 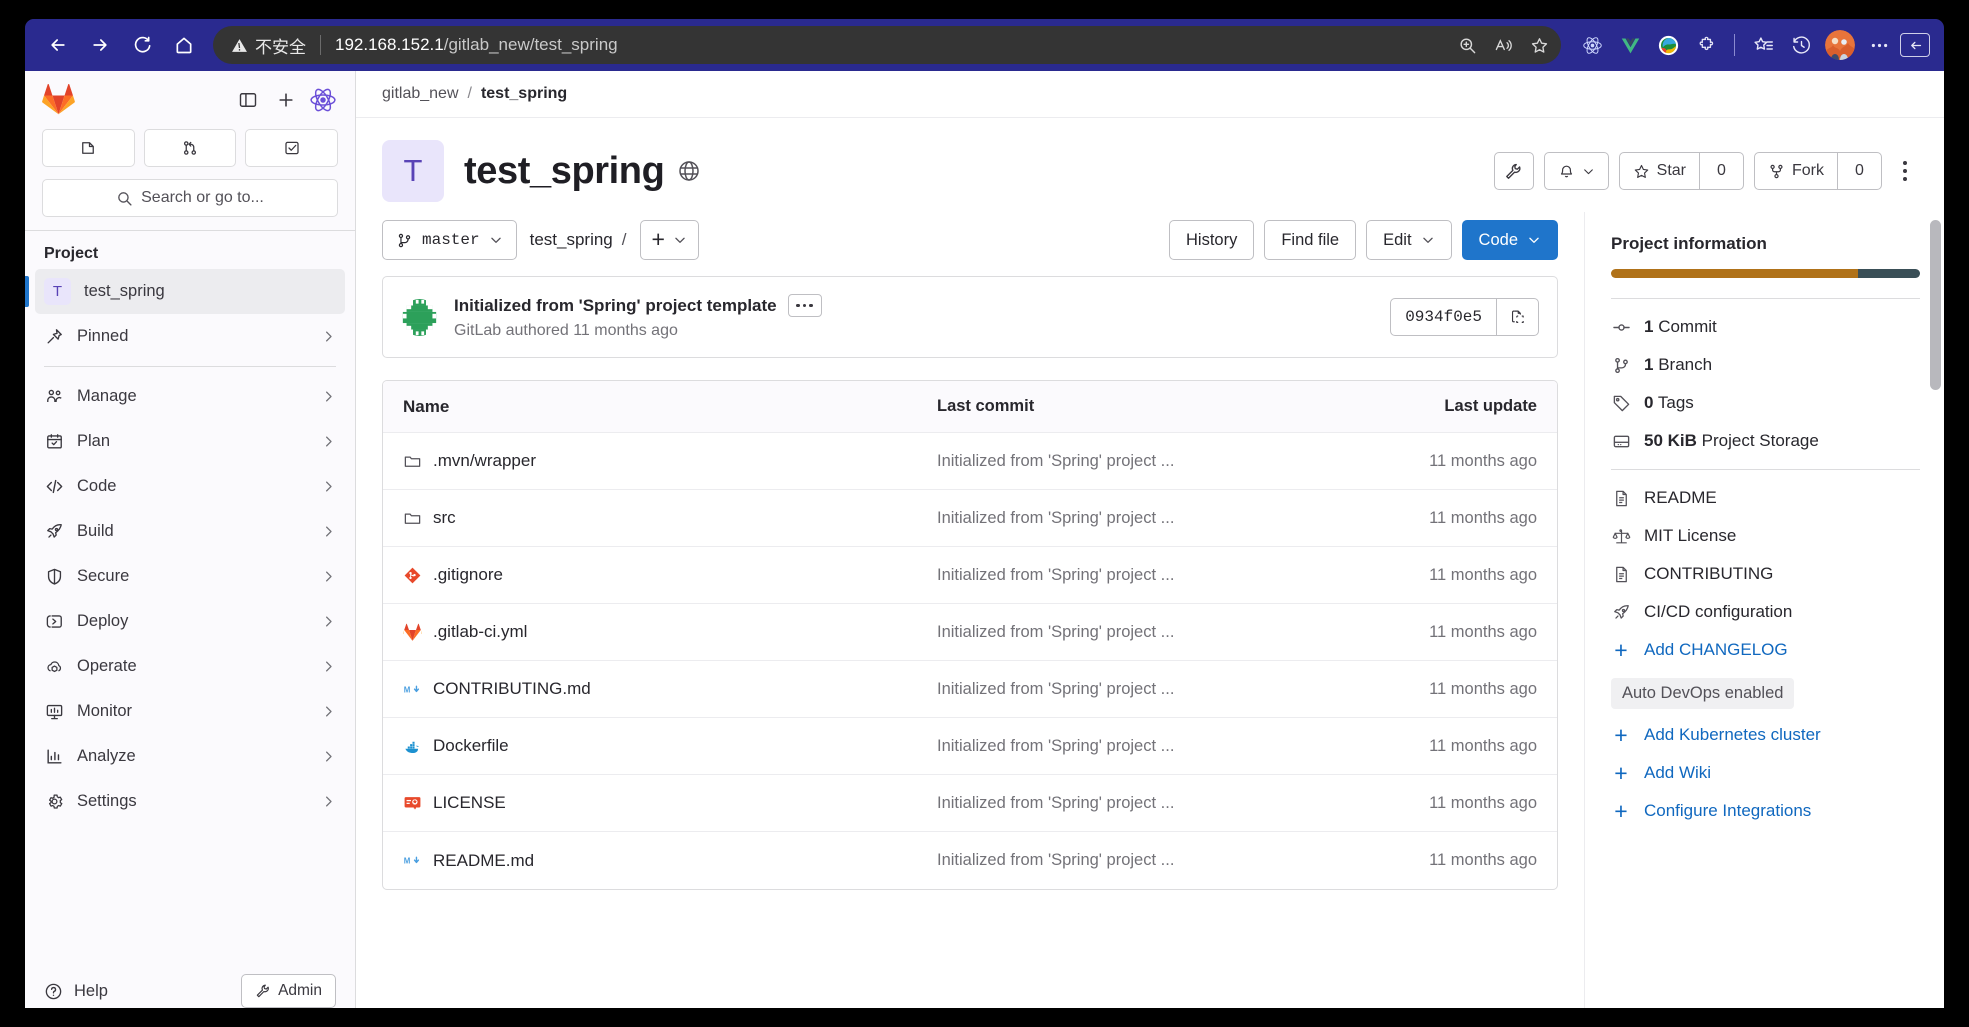 What do you see at coordinates (323, 100) in the screenshot?
I see `extension-badge-icon` at bounding box center [323, 100].